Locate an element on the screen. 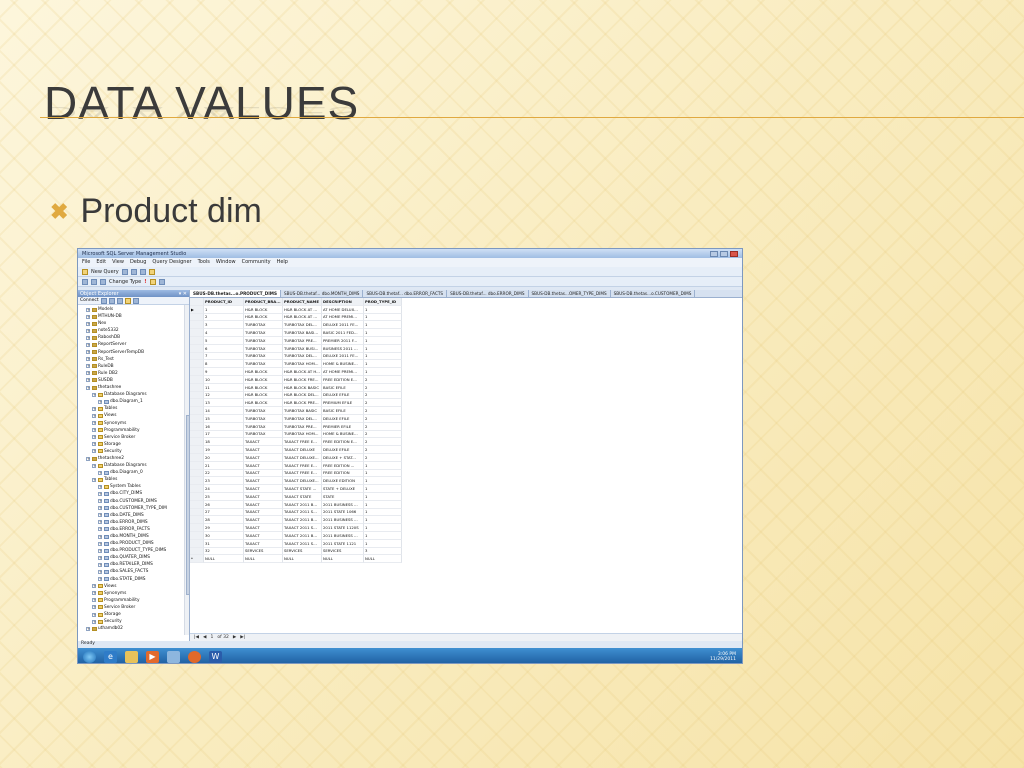 The width and height of the screenshot is (1024, 768). menu-item-help: Help is located at coordinates (282, 262).